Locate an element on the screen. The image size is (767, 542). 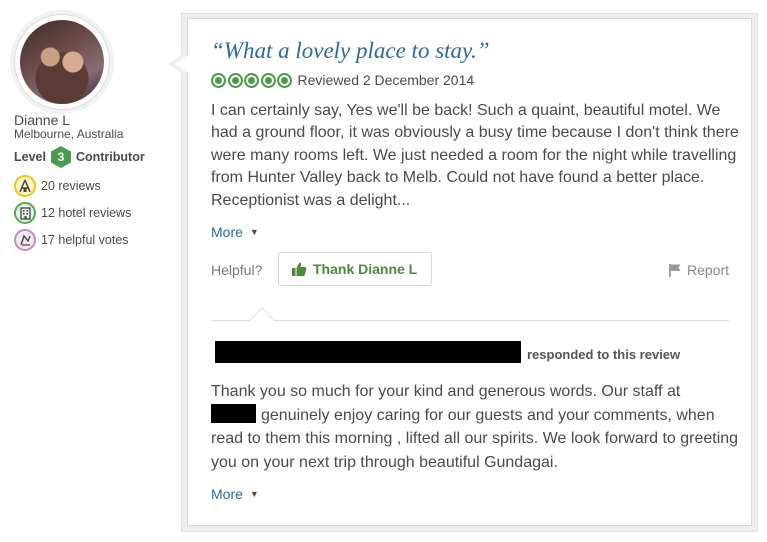
level-badge-icon: 3 is located at coordinates (60, 157).